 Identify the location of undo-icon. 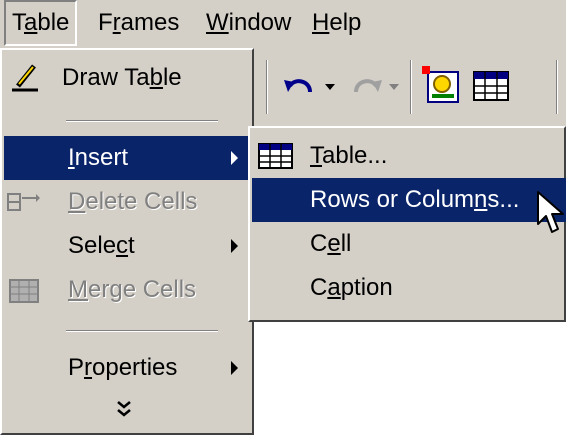
(300, 86).